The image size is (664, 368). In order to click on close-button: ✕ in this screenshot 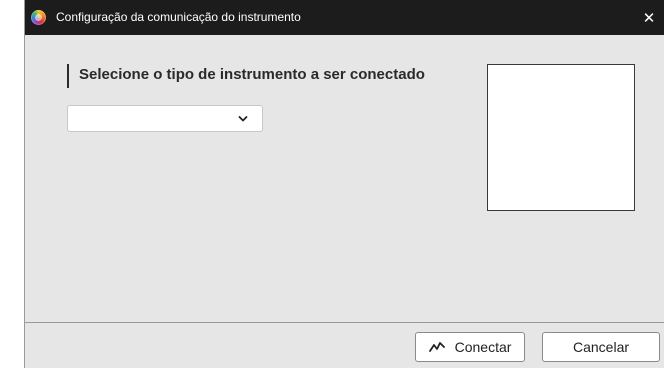, I will do `click(648, 17)`.